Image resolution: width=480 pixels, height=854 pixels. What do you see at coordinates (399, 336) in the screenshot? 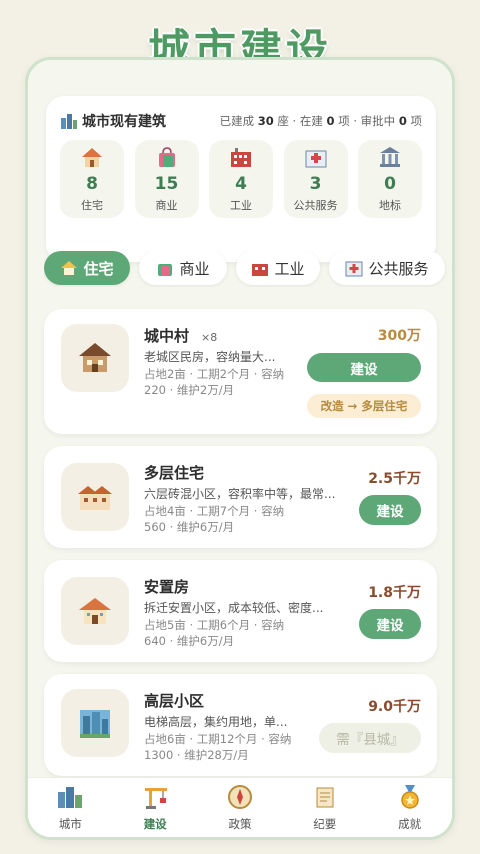
I see `building-price: 300万` at bounding box center [399, 336].